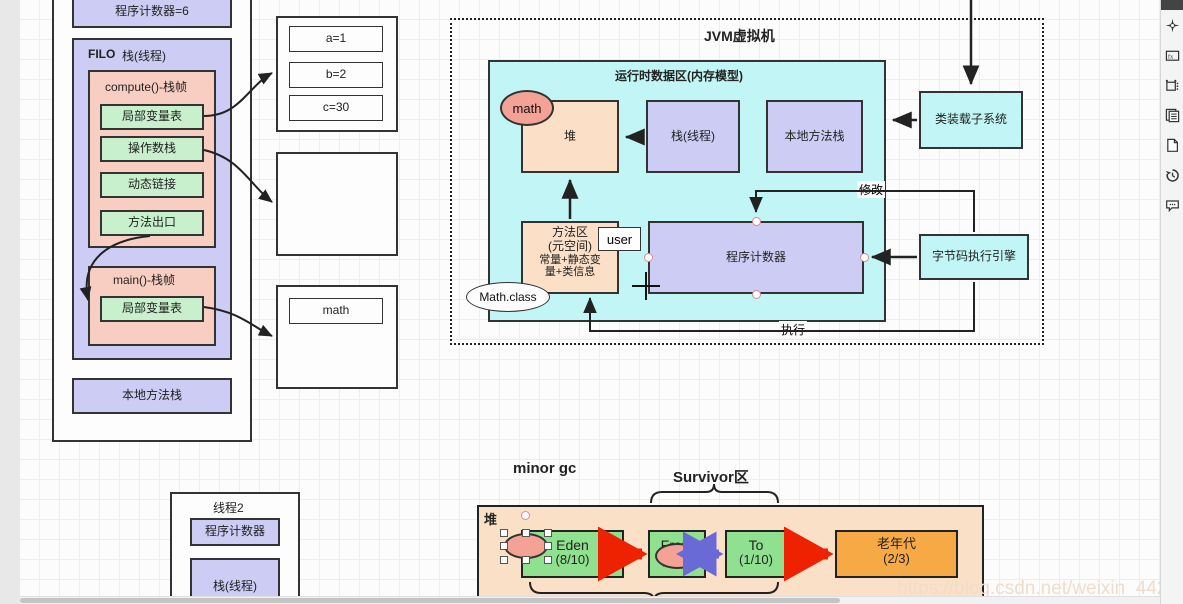 The width and height of the screenshot is (1183, 604). I want to click on history-icon, so click(1172, 175).